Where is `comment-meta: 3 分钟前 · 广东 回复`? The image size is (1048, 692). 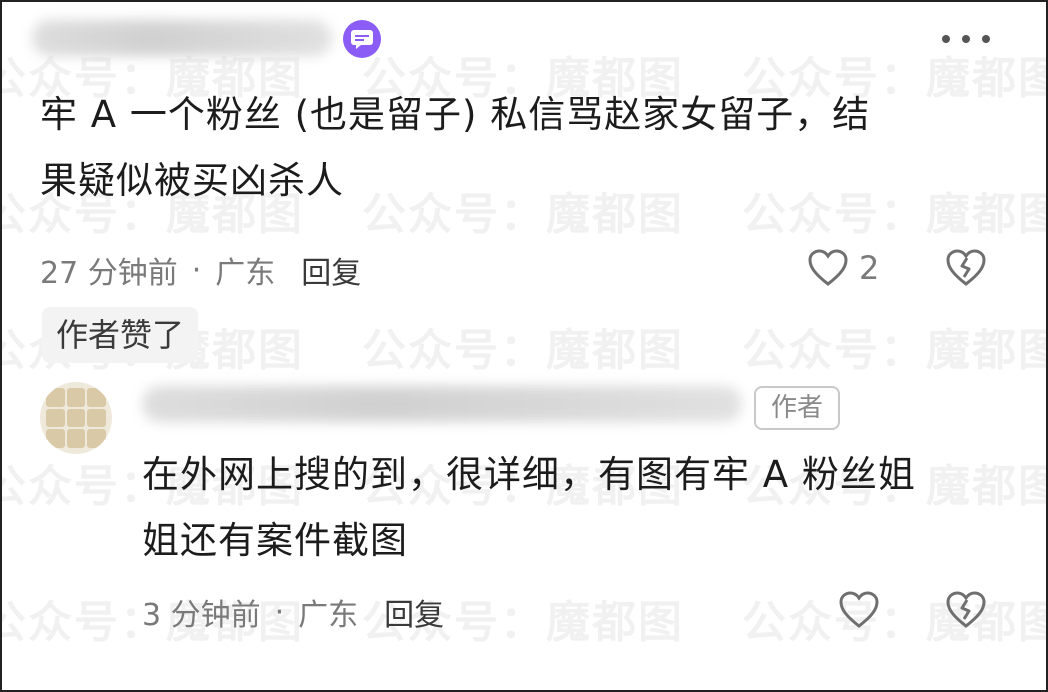
comment-meta: 3 分钟前 · 广东 回复 is located at coordinates (293, 612).